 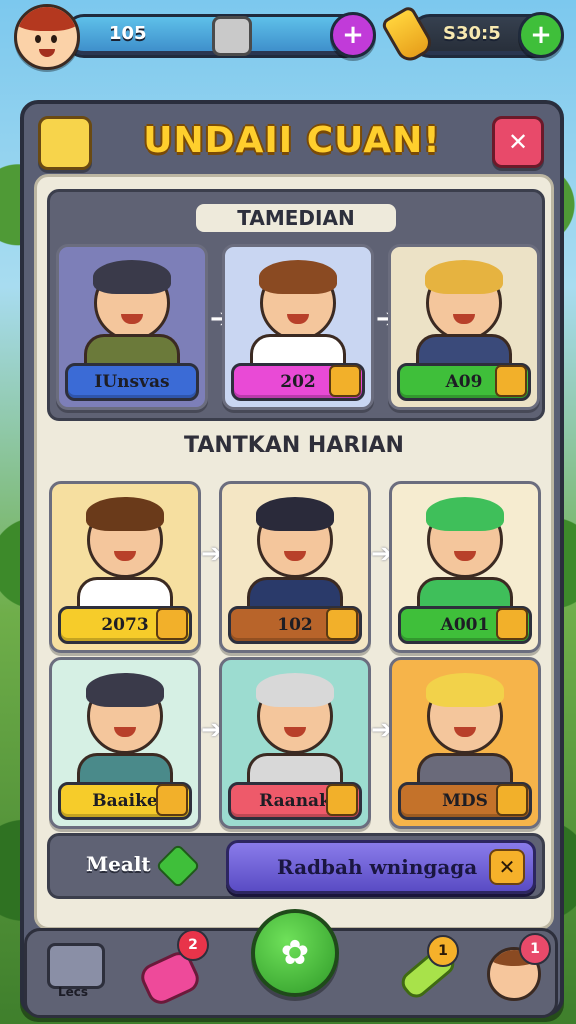 What do you see at coordinates (172, 969) in the screenshot?
I see `nav-gift: 2` at bounding box center [172, 969].